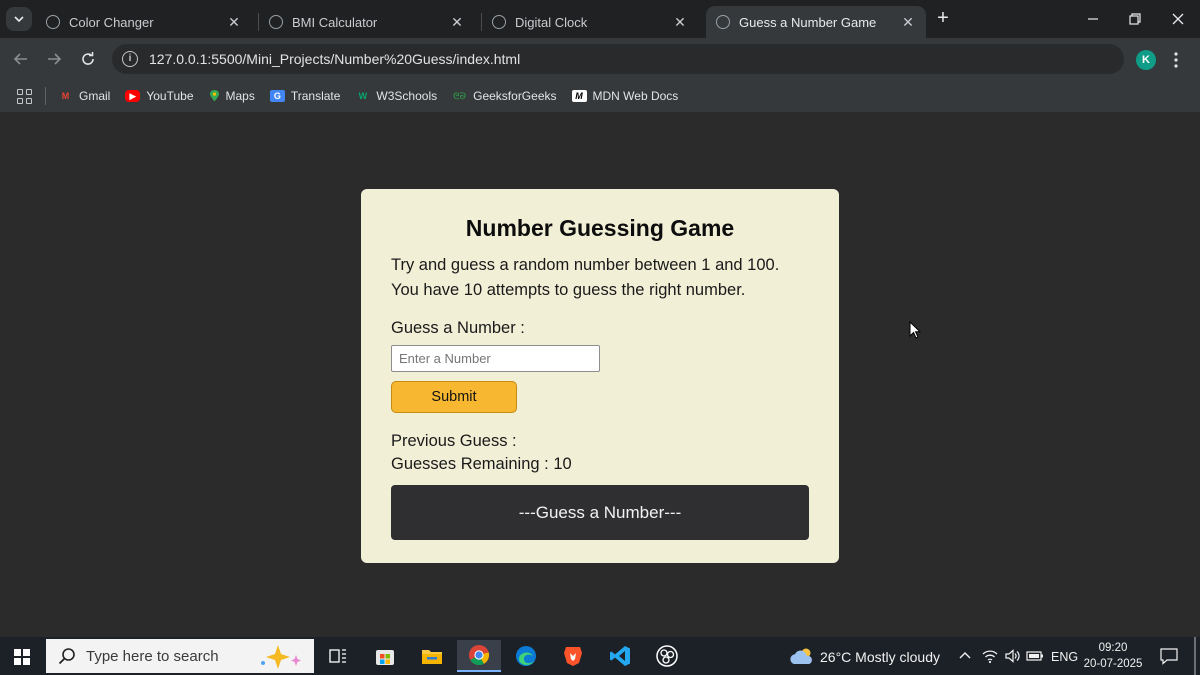 This screenshot has width=1200, height=675. Describe the element at coordinates (281, 657) in the screenshot. I see `sparkle-icon` at that location.